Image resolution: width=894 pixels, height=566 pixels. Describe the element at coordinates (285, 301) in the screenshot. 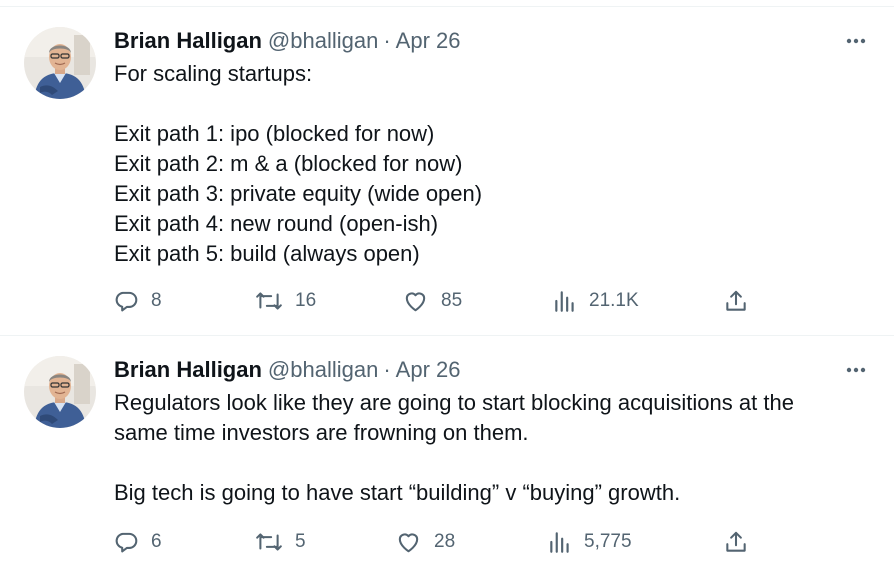

I see `retweet-button: 16` at that location.